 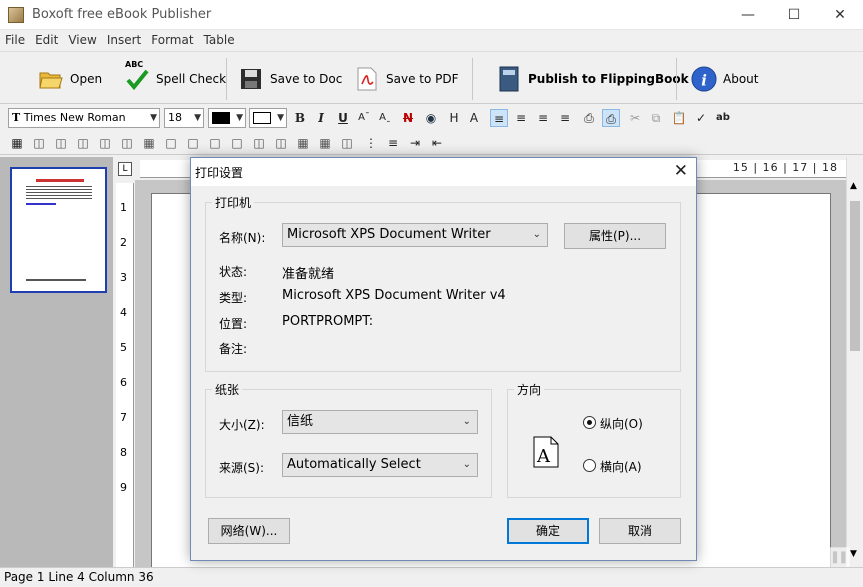 I want to click on landscape-label: 横向(A), so click(x=621, y=466).